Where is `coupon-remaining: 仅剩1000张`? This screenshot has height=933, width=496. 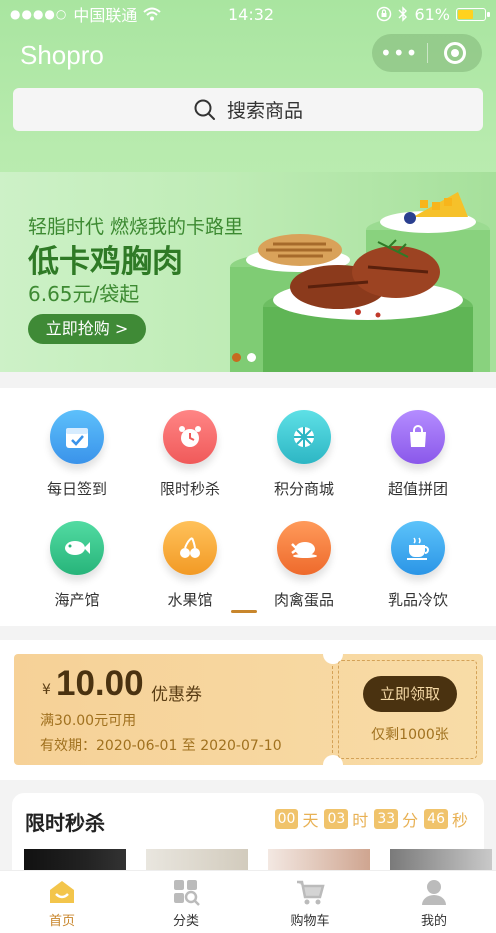
coupon-remaining: 仅剩1000张 is located at coordinates (410, 735).